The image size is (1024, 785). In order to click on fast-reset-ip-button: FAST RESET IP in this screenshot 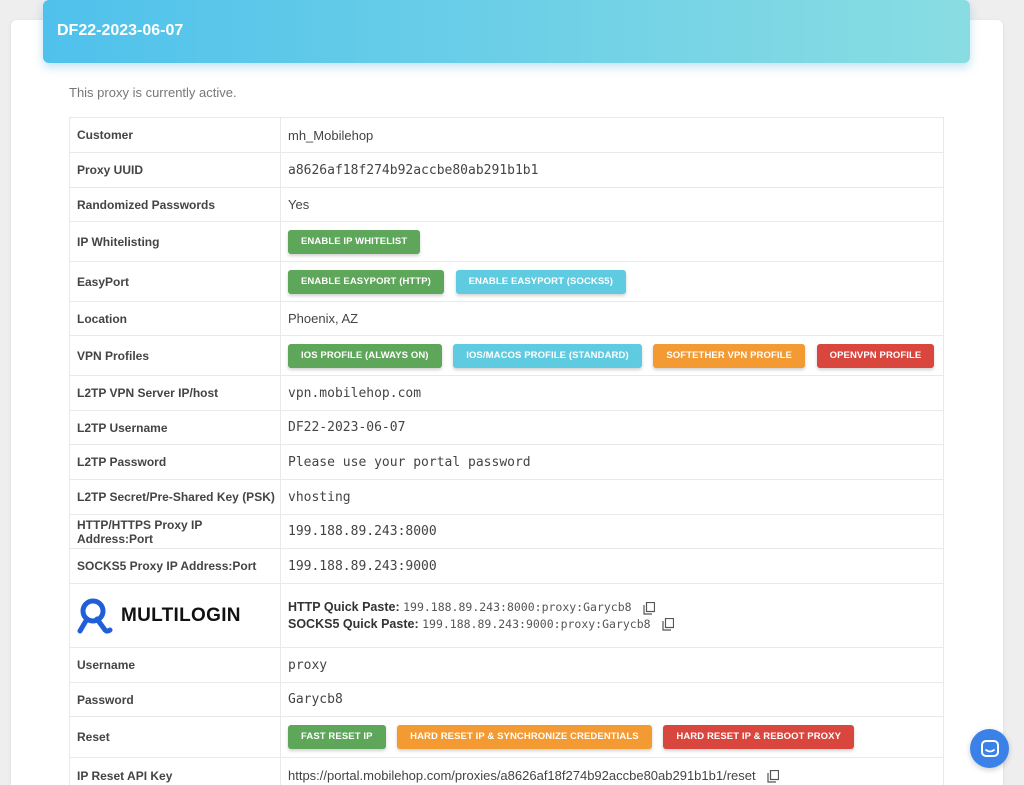, I will do `click(337, 737)`.